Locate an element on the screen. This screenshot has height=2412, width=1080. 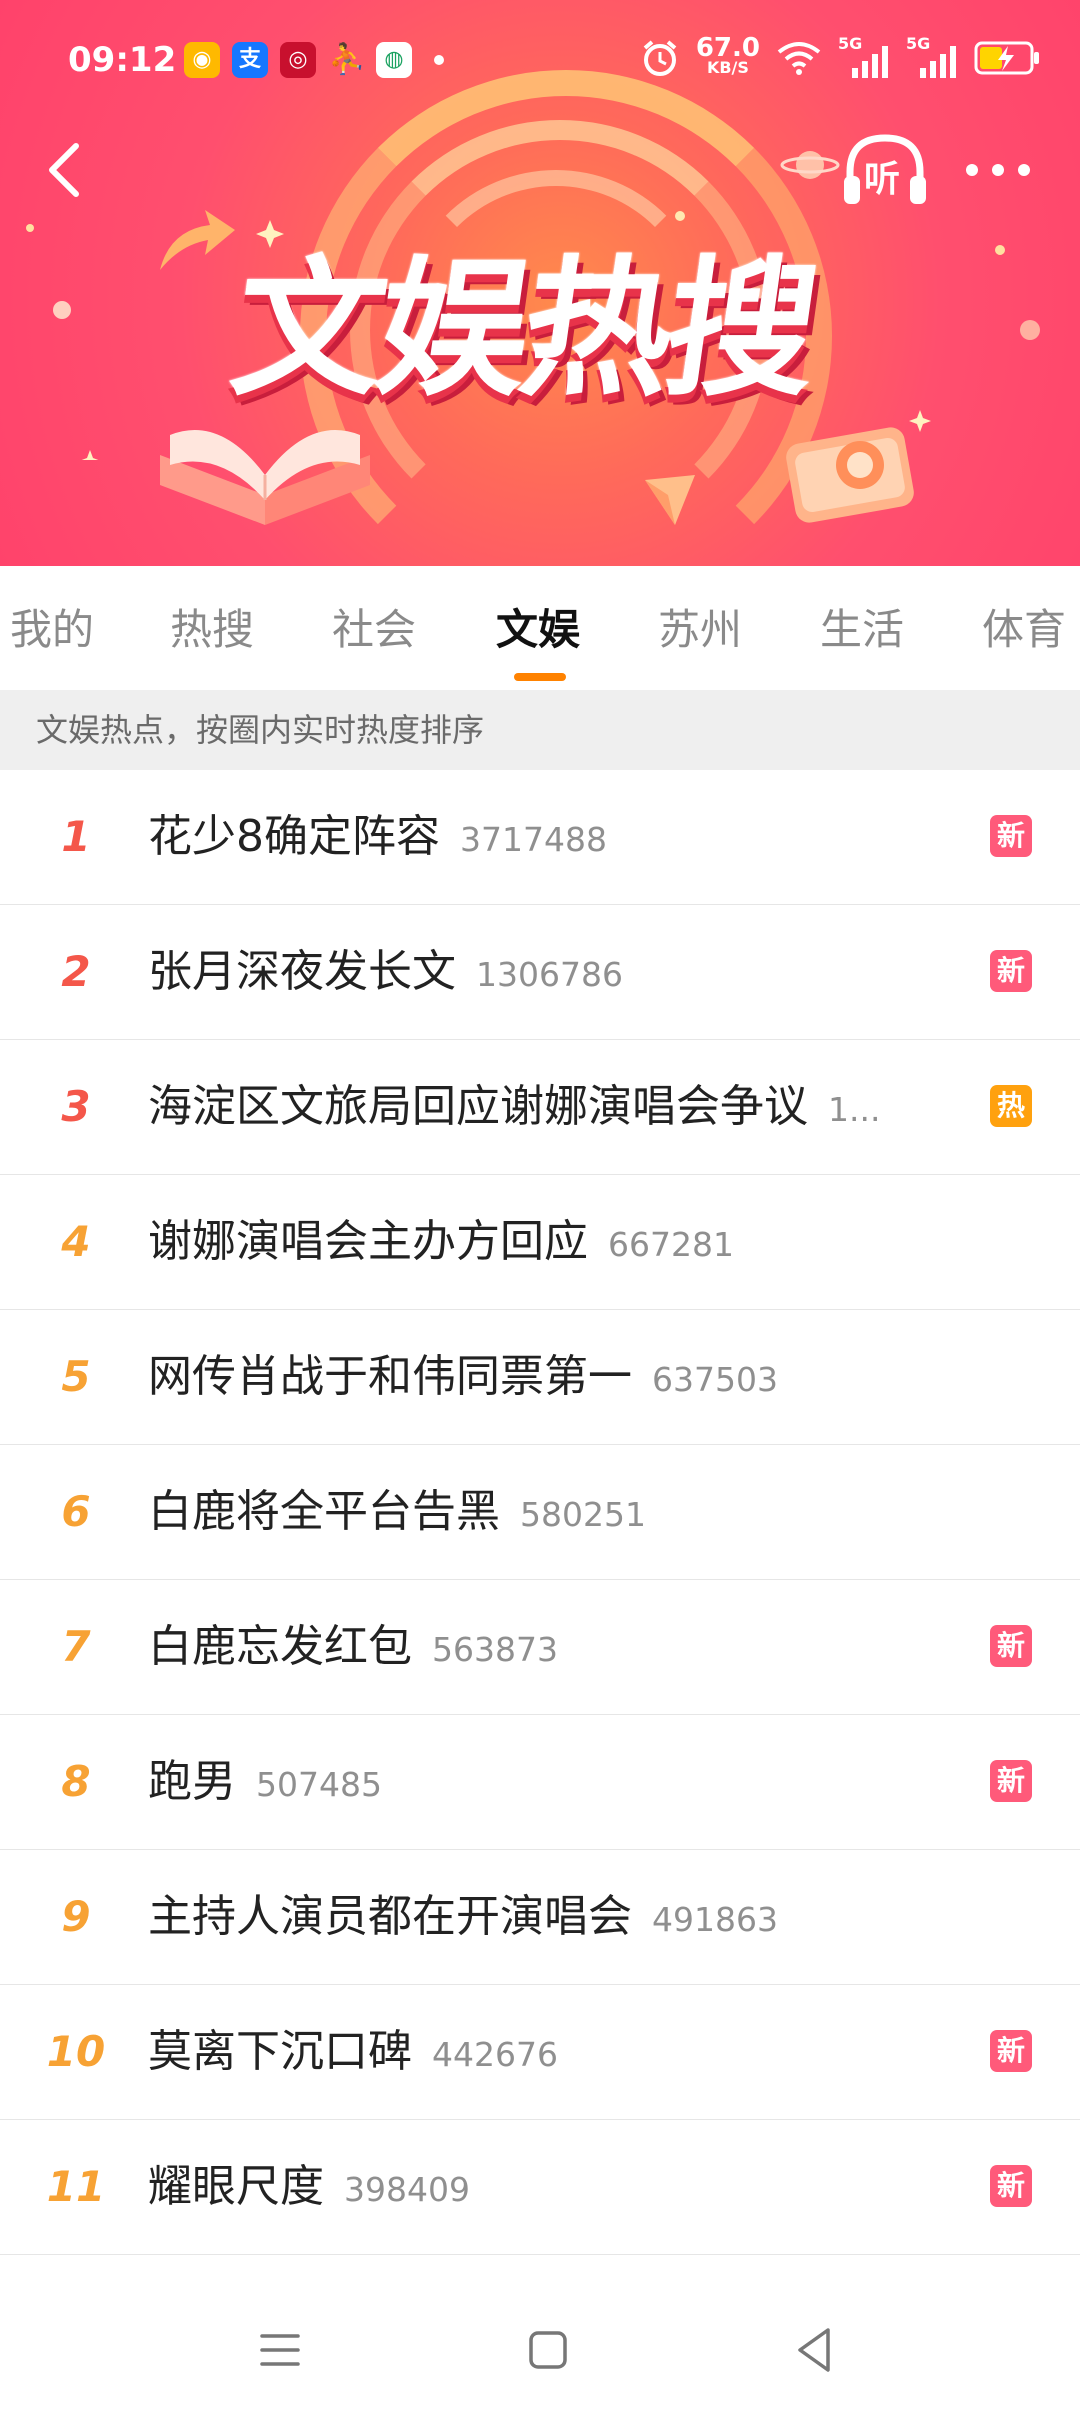
active-tab-indicator is located at coordinates (540, 677).